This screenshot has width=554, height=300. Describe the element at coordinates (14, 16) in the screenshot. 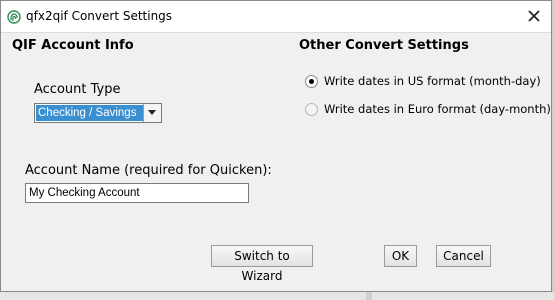

I see `fingerprint-icon` at that location.